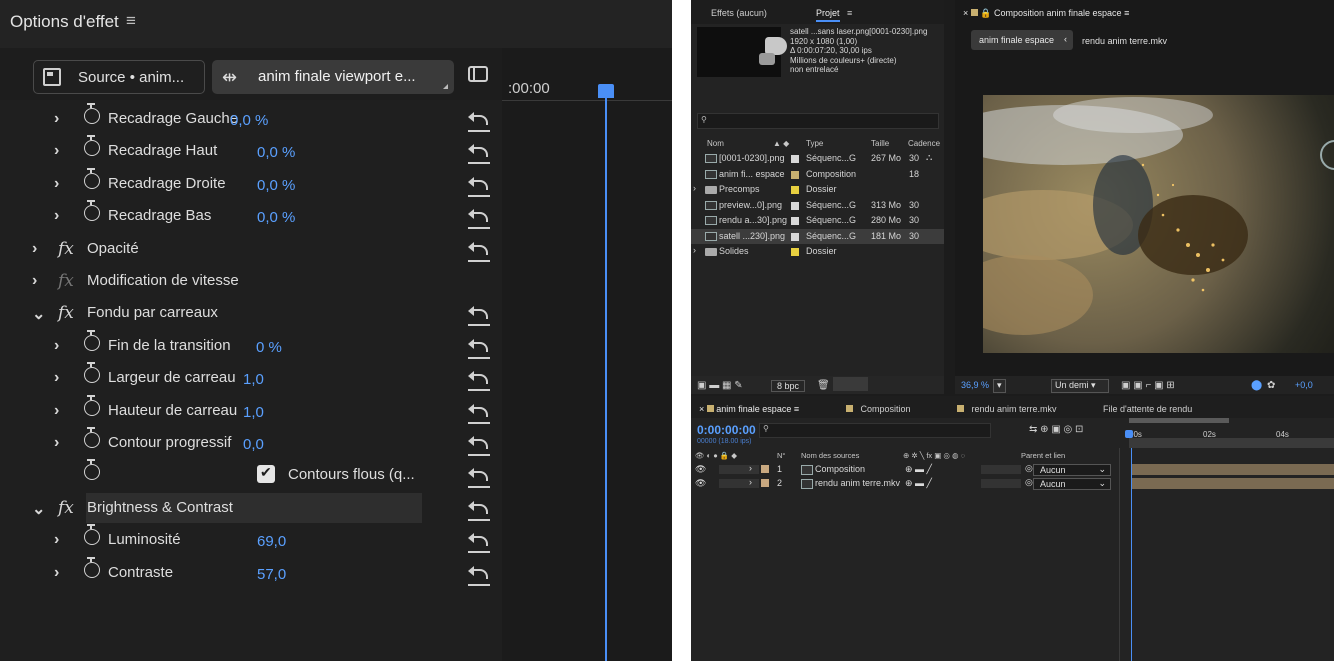 This screenshot has width=1334, height=661. I want to click on effect-param-row: › Recadrage Gauche 0,0 %, so click(251, 119).